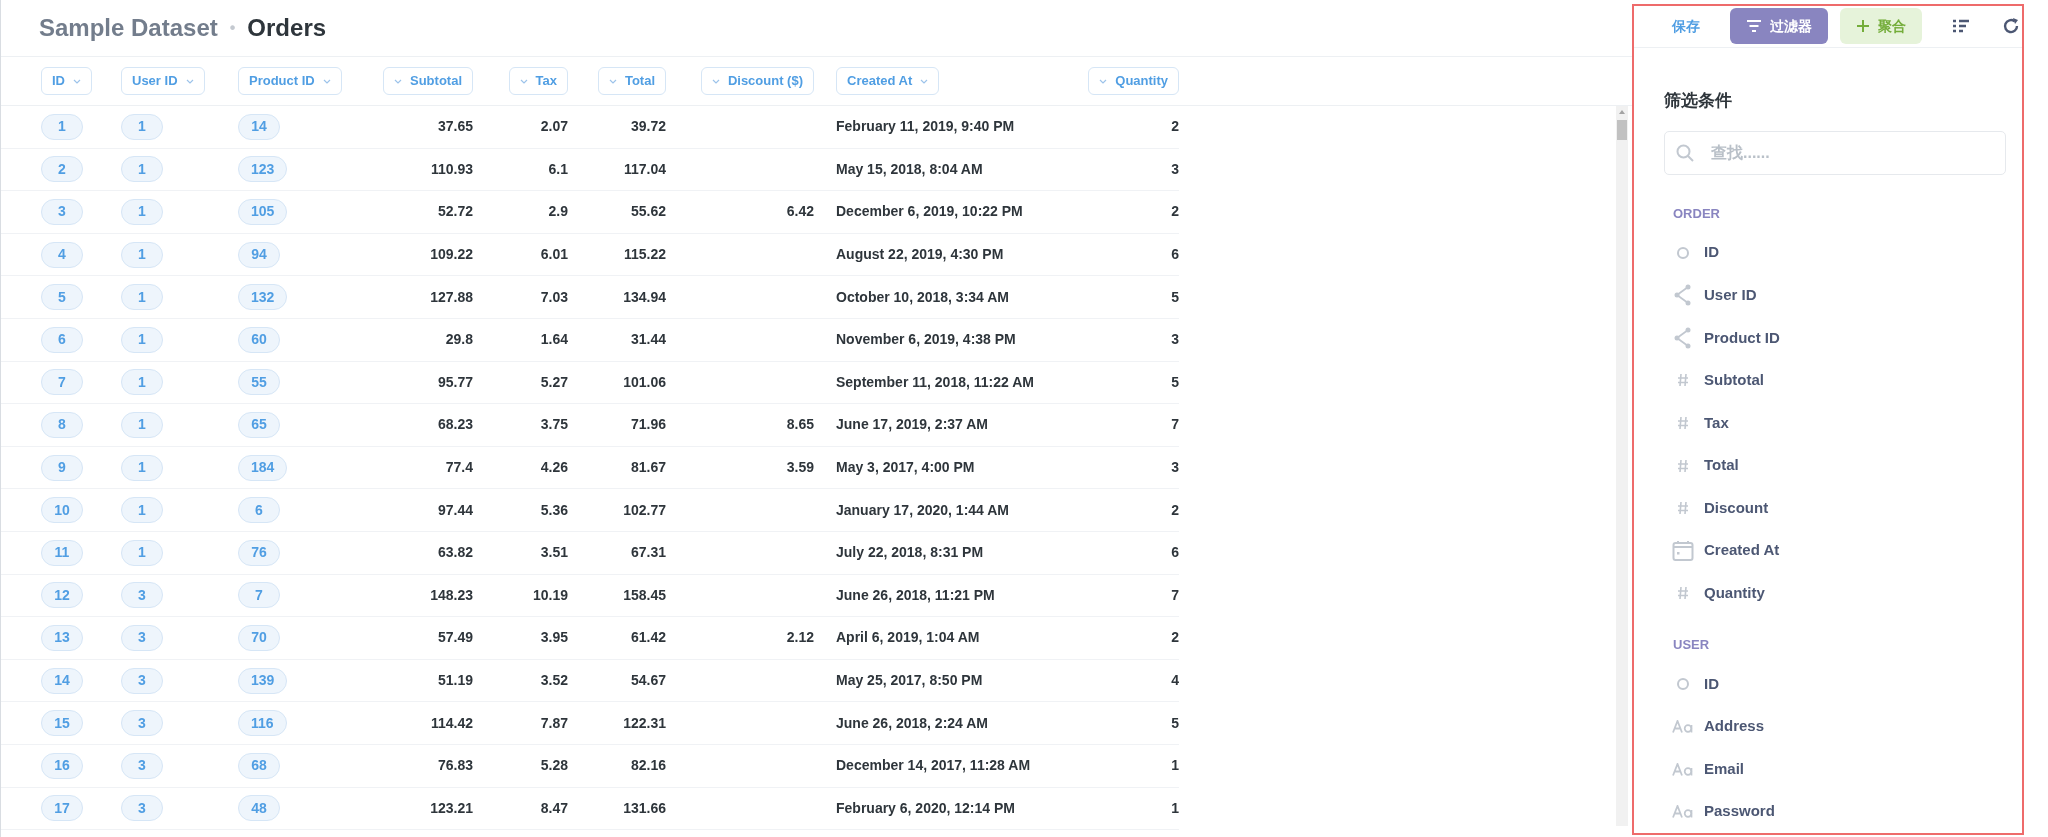  I want to click on id-link: 70, so click(259, 637).